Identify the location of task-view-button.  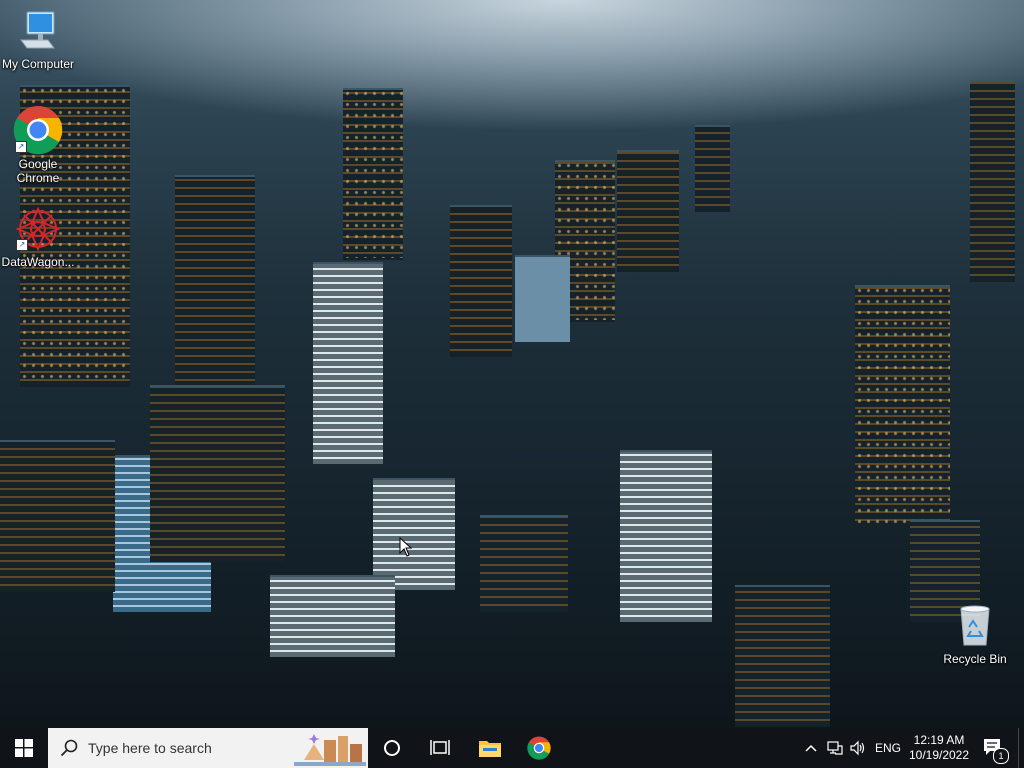
(440, 748).